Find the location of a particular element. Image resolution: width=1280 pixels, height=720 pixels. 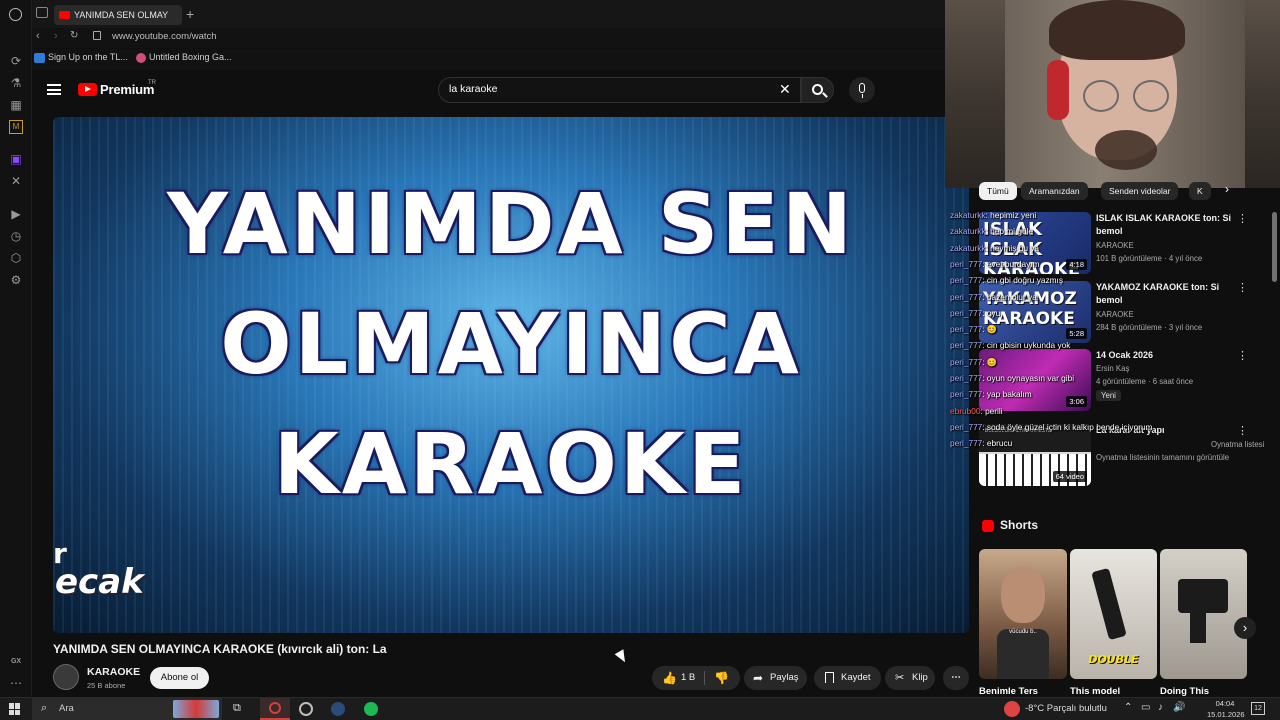

extensions-icon: ⬡ is located at coordinates (16, 258).